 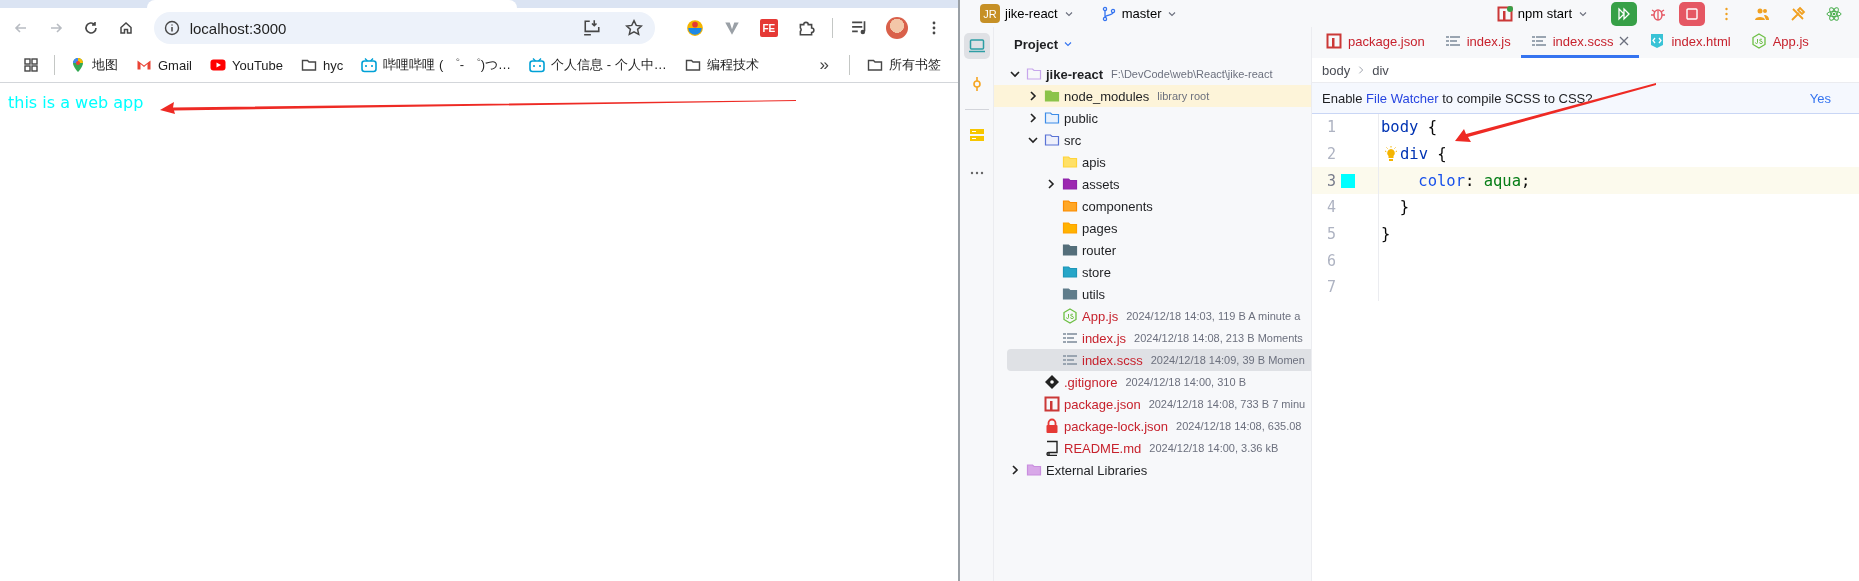 What do you see at coordinates (1152, 338) in the screenshot?
I see `tree-row: index.js 2024/12/18 14:08, 213 B Moments` at bounding box center [1152, 338].